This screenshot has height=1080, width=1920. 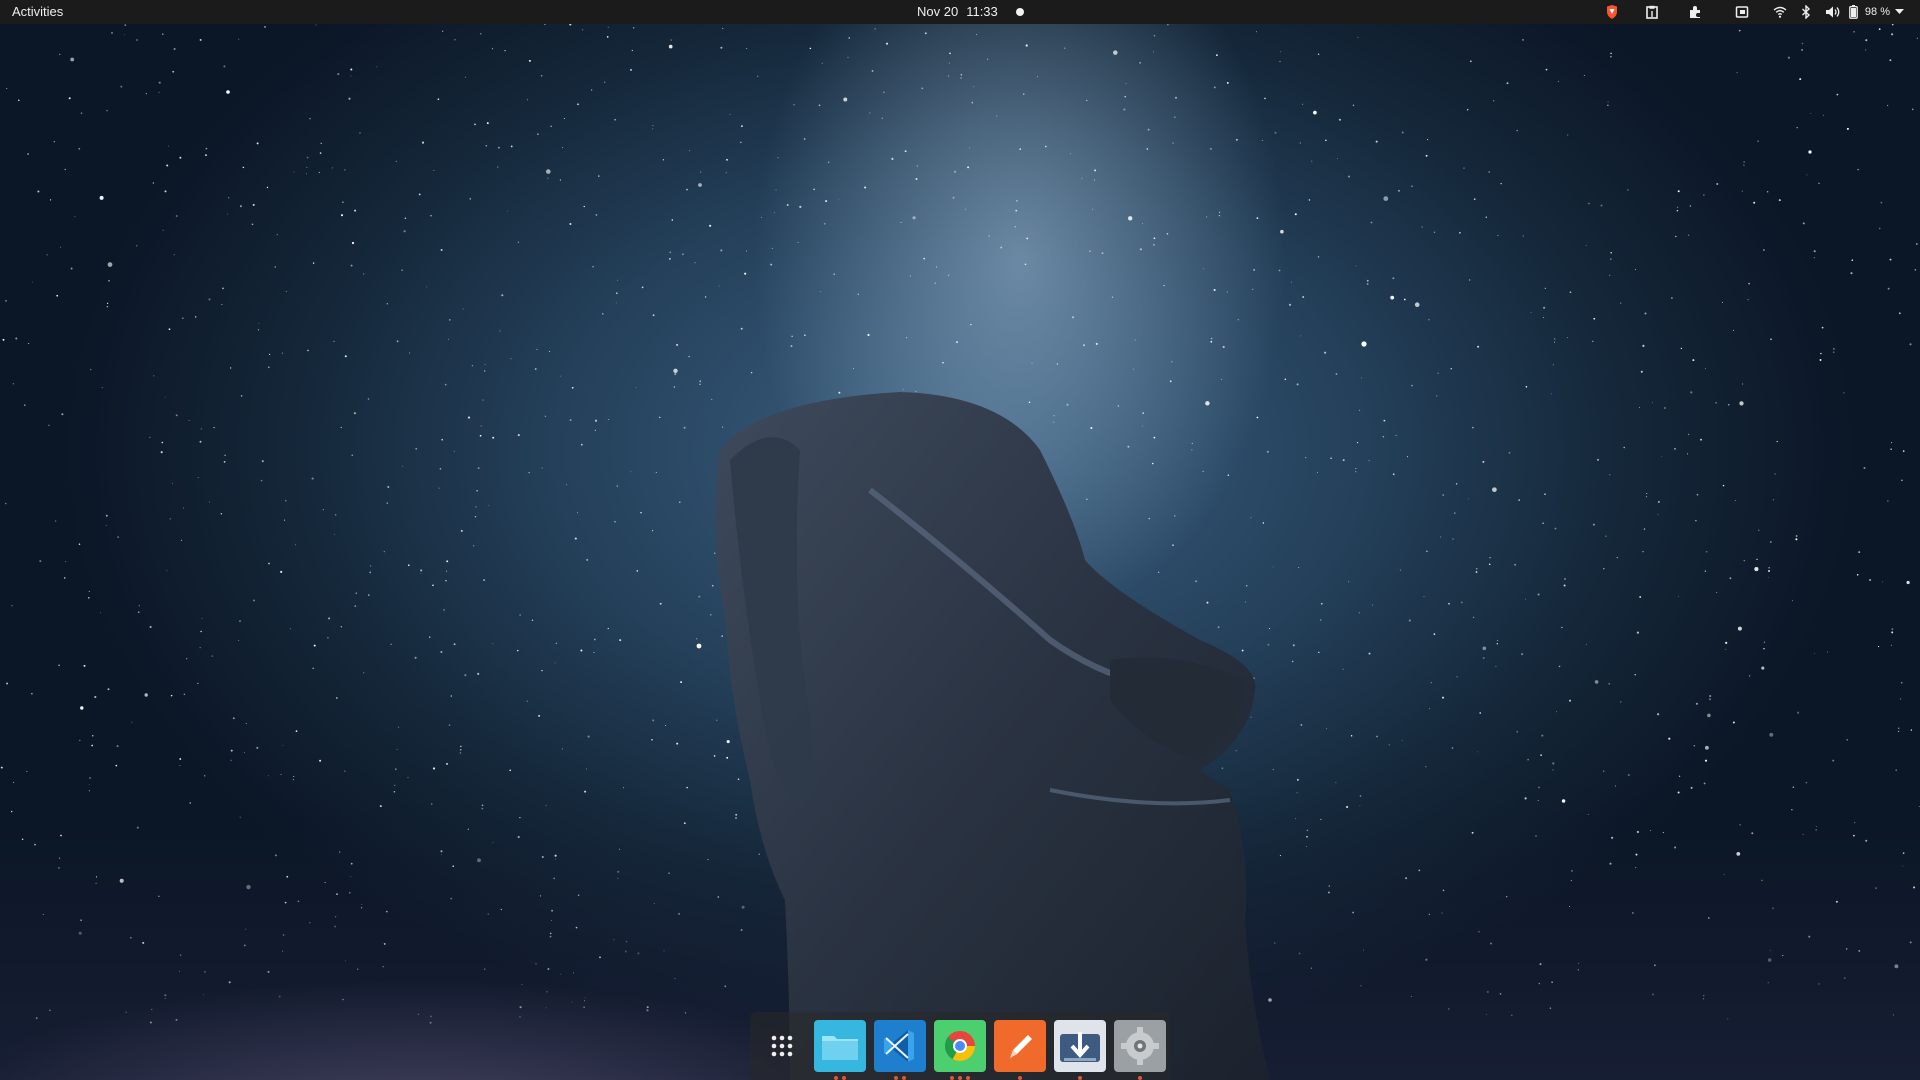 I want to click on battery-percentage: 98 %, so click(x=1877, y=12).